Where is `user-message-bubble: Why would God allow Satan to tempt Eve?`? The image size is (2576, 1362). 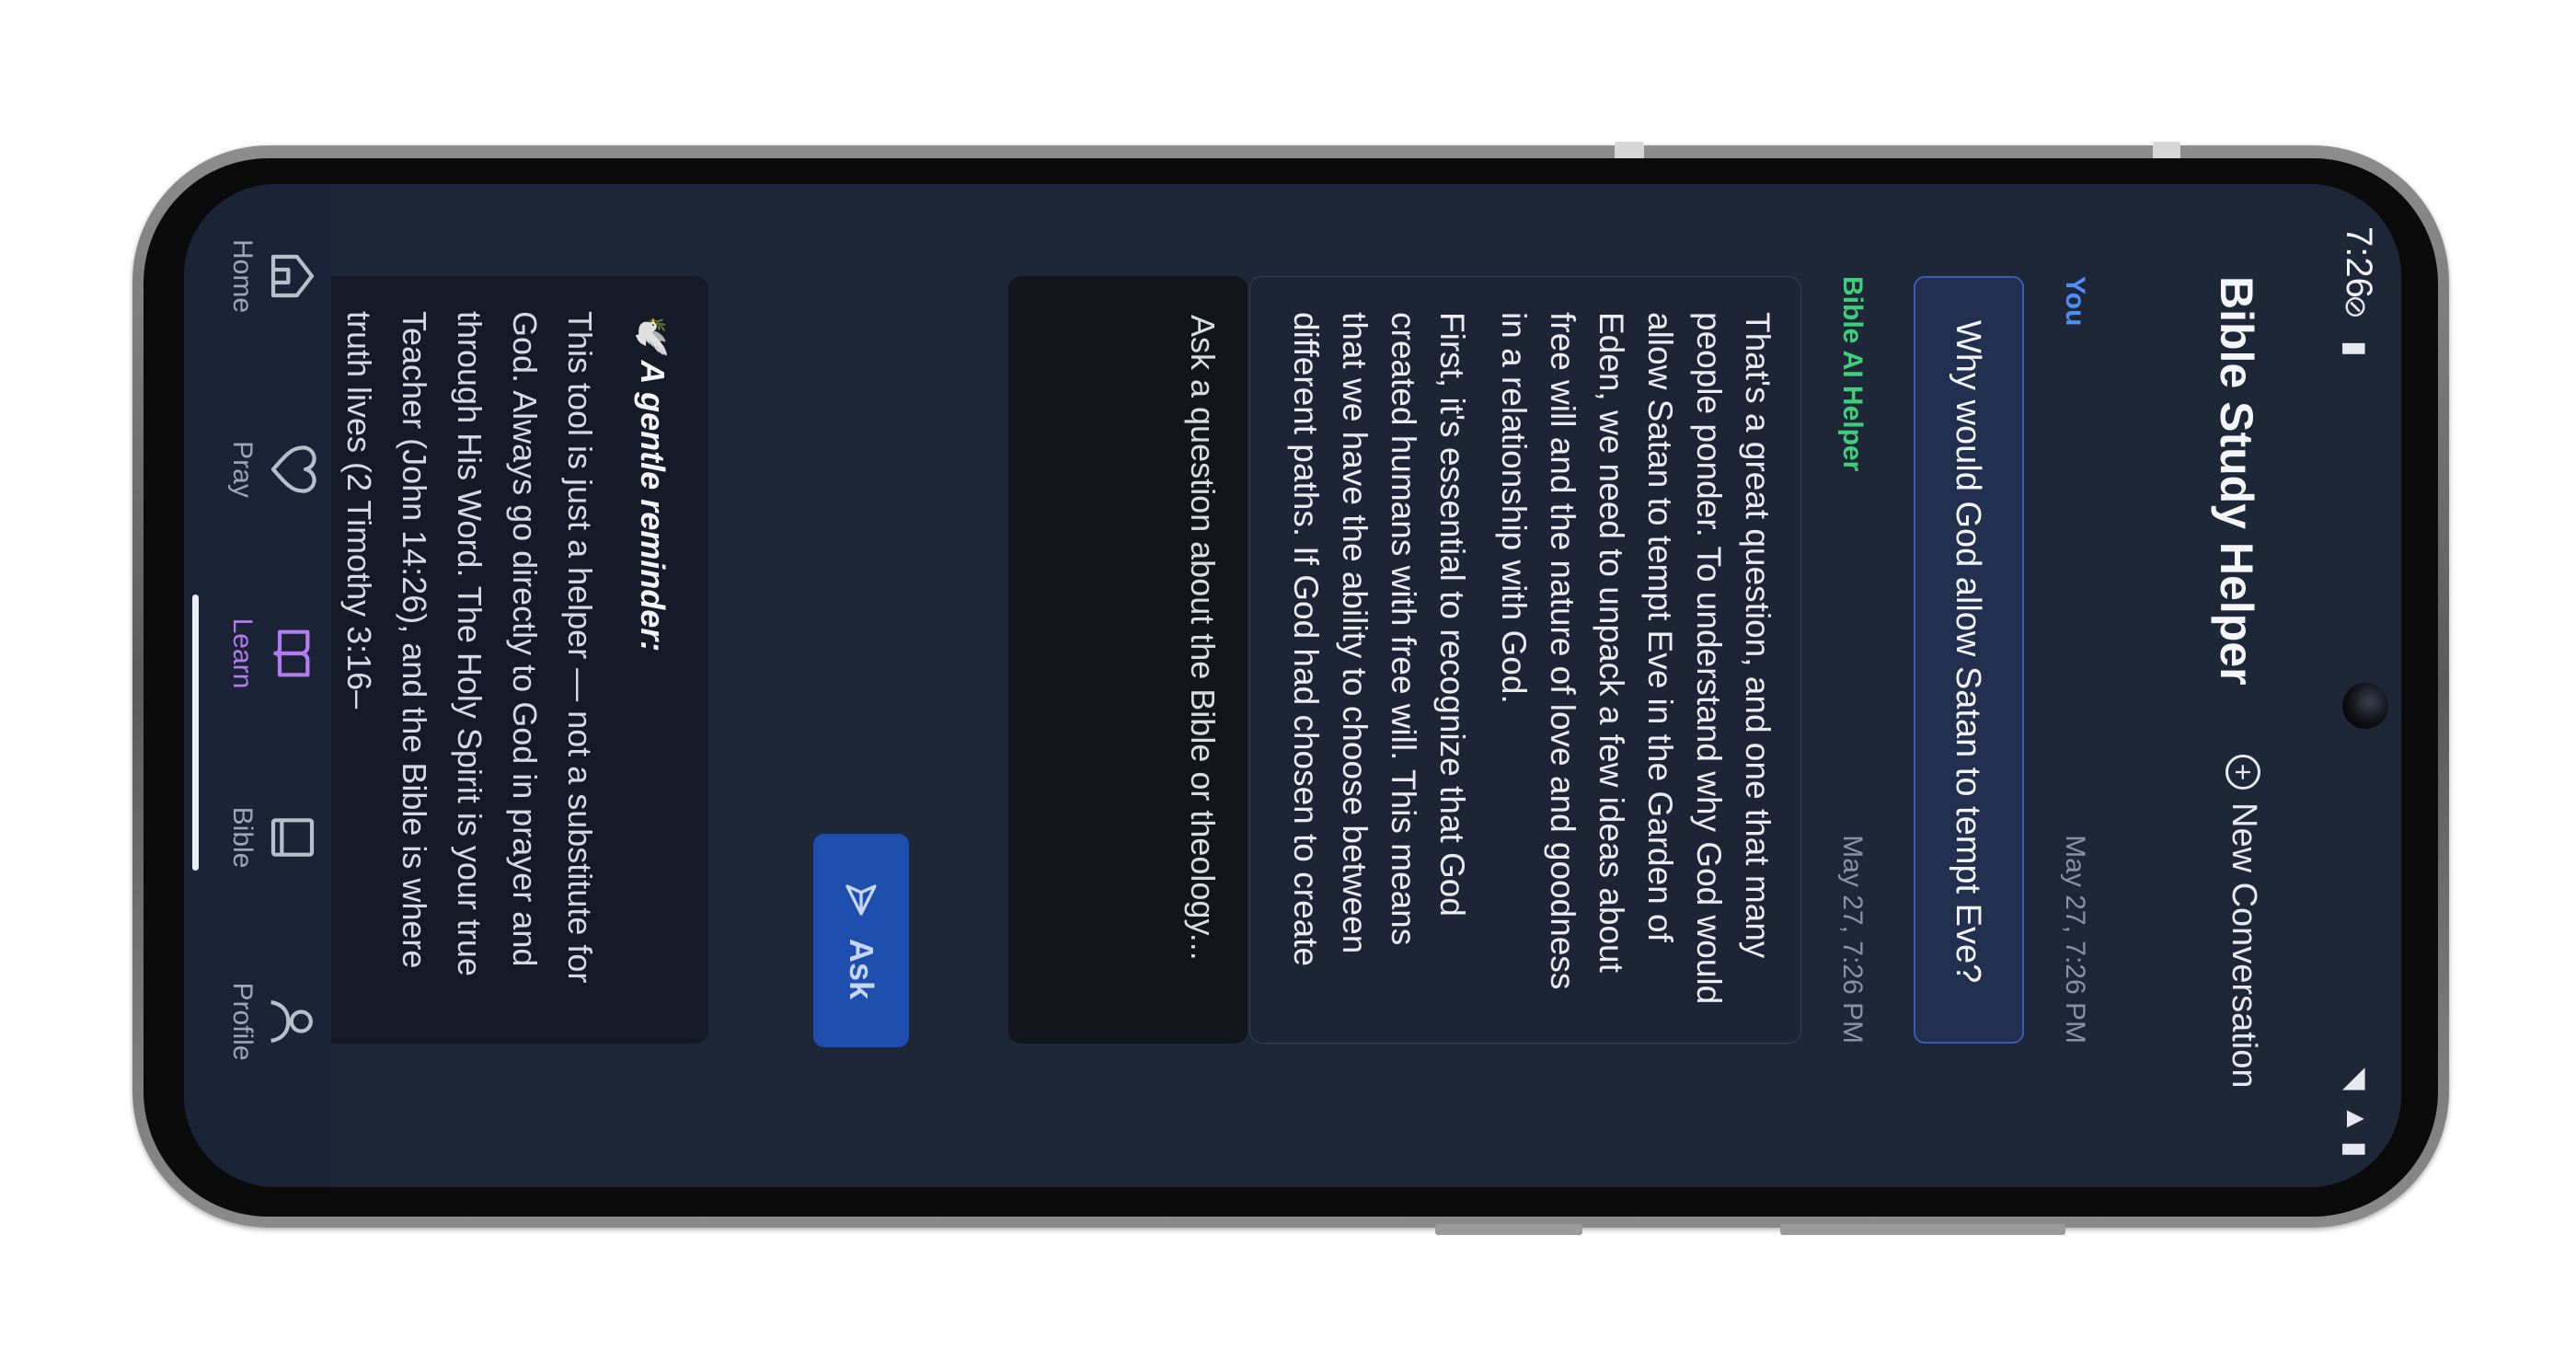 user-message-bubble: Why would God allow Satan to tempt Eve? is located at coordinates (1969, 660).